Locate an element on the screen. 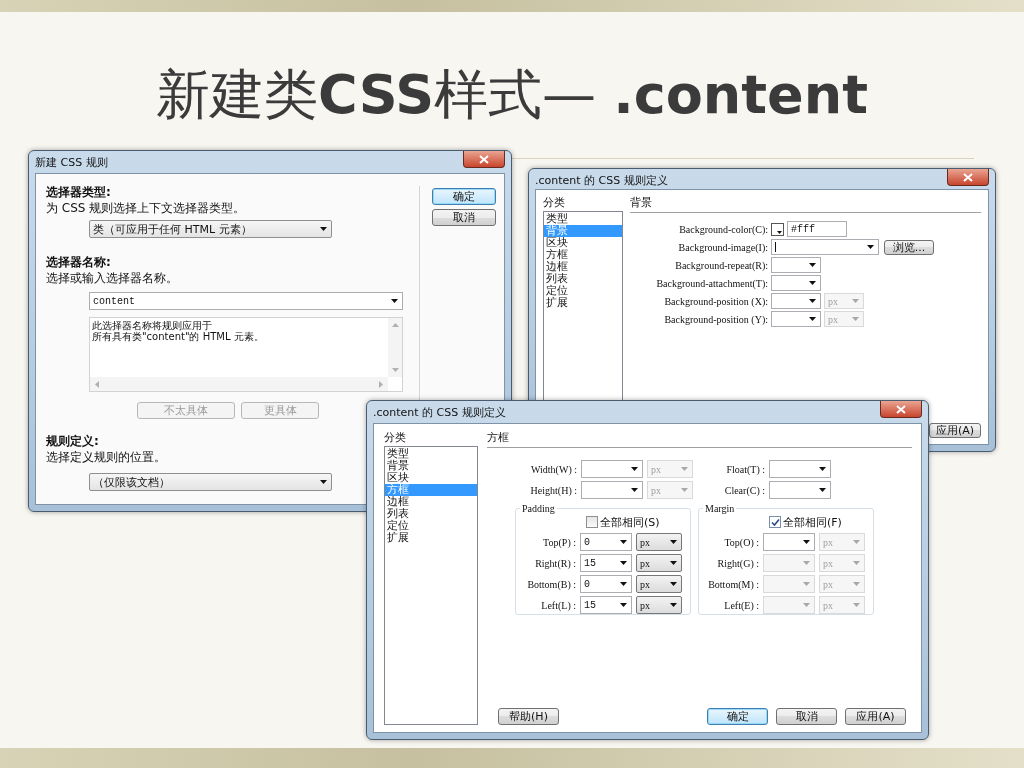 Image resolution: width=1024 pixels, height=768 pixels. help-button: 帮助(H) is located at coordinates (528, 716).